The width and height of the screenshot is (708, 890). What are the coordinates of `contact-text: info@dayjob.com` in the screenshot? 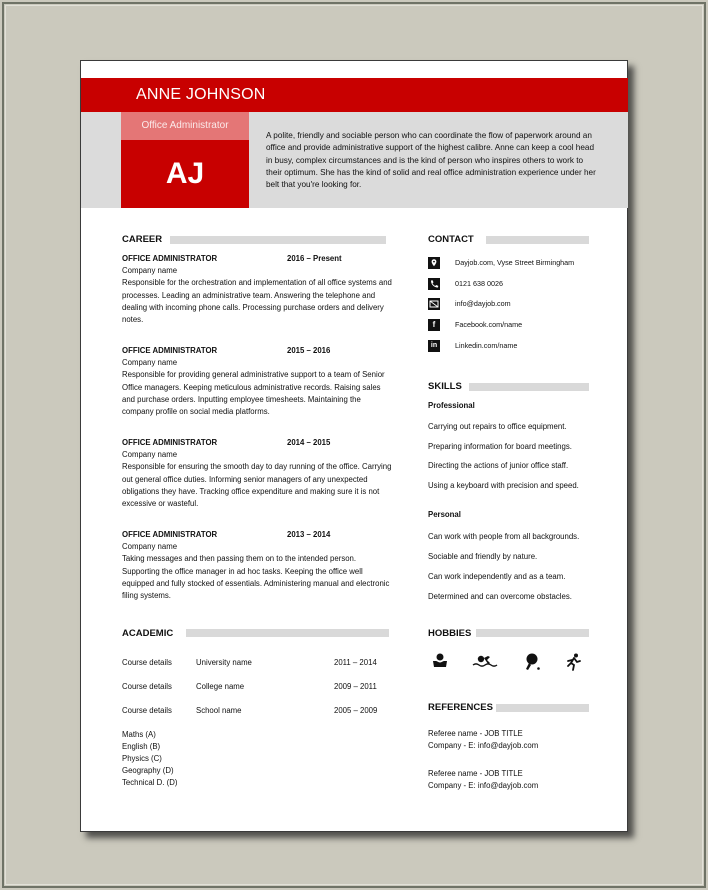 It's located at (483, 303).